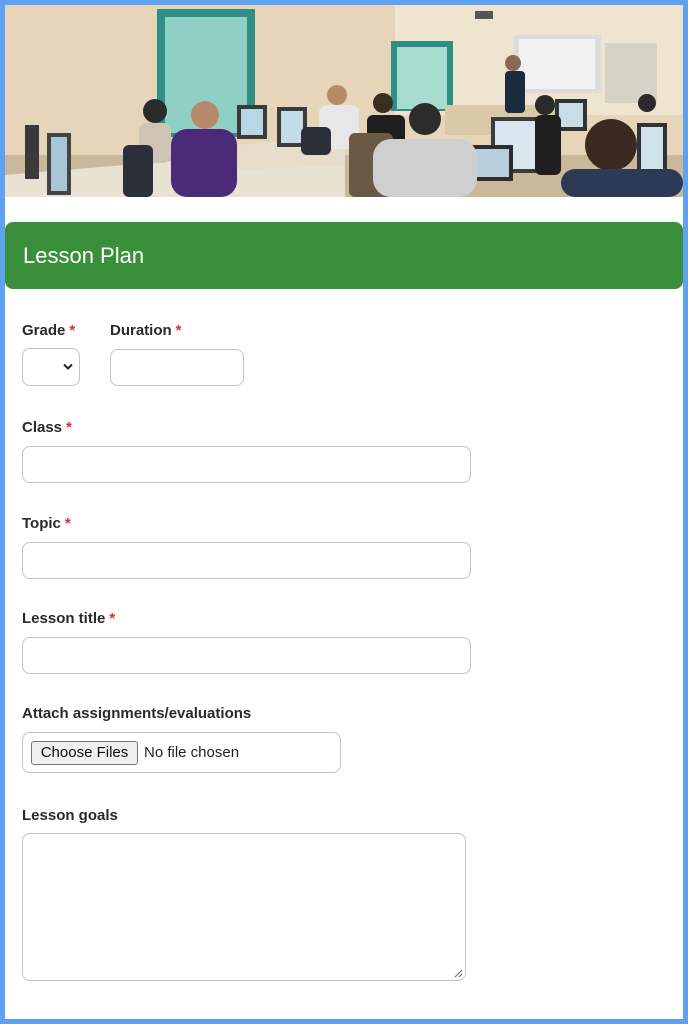 Image resolution: width=688 pixels, height=1024 pixels. I want to click on grade-select, so click(51, 367).